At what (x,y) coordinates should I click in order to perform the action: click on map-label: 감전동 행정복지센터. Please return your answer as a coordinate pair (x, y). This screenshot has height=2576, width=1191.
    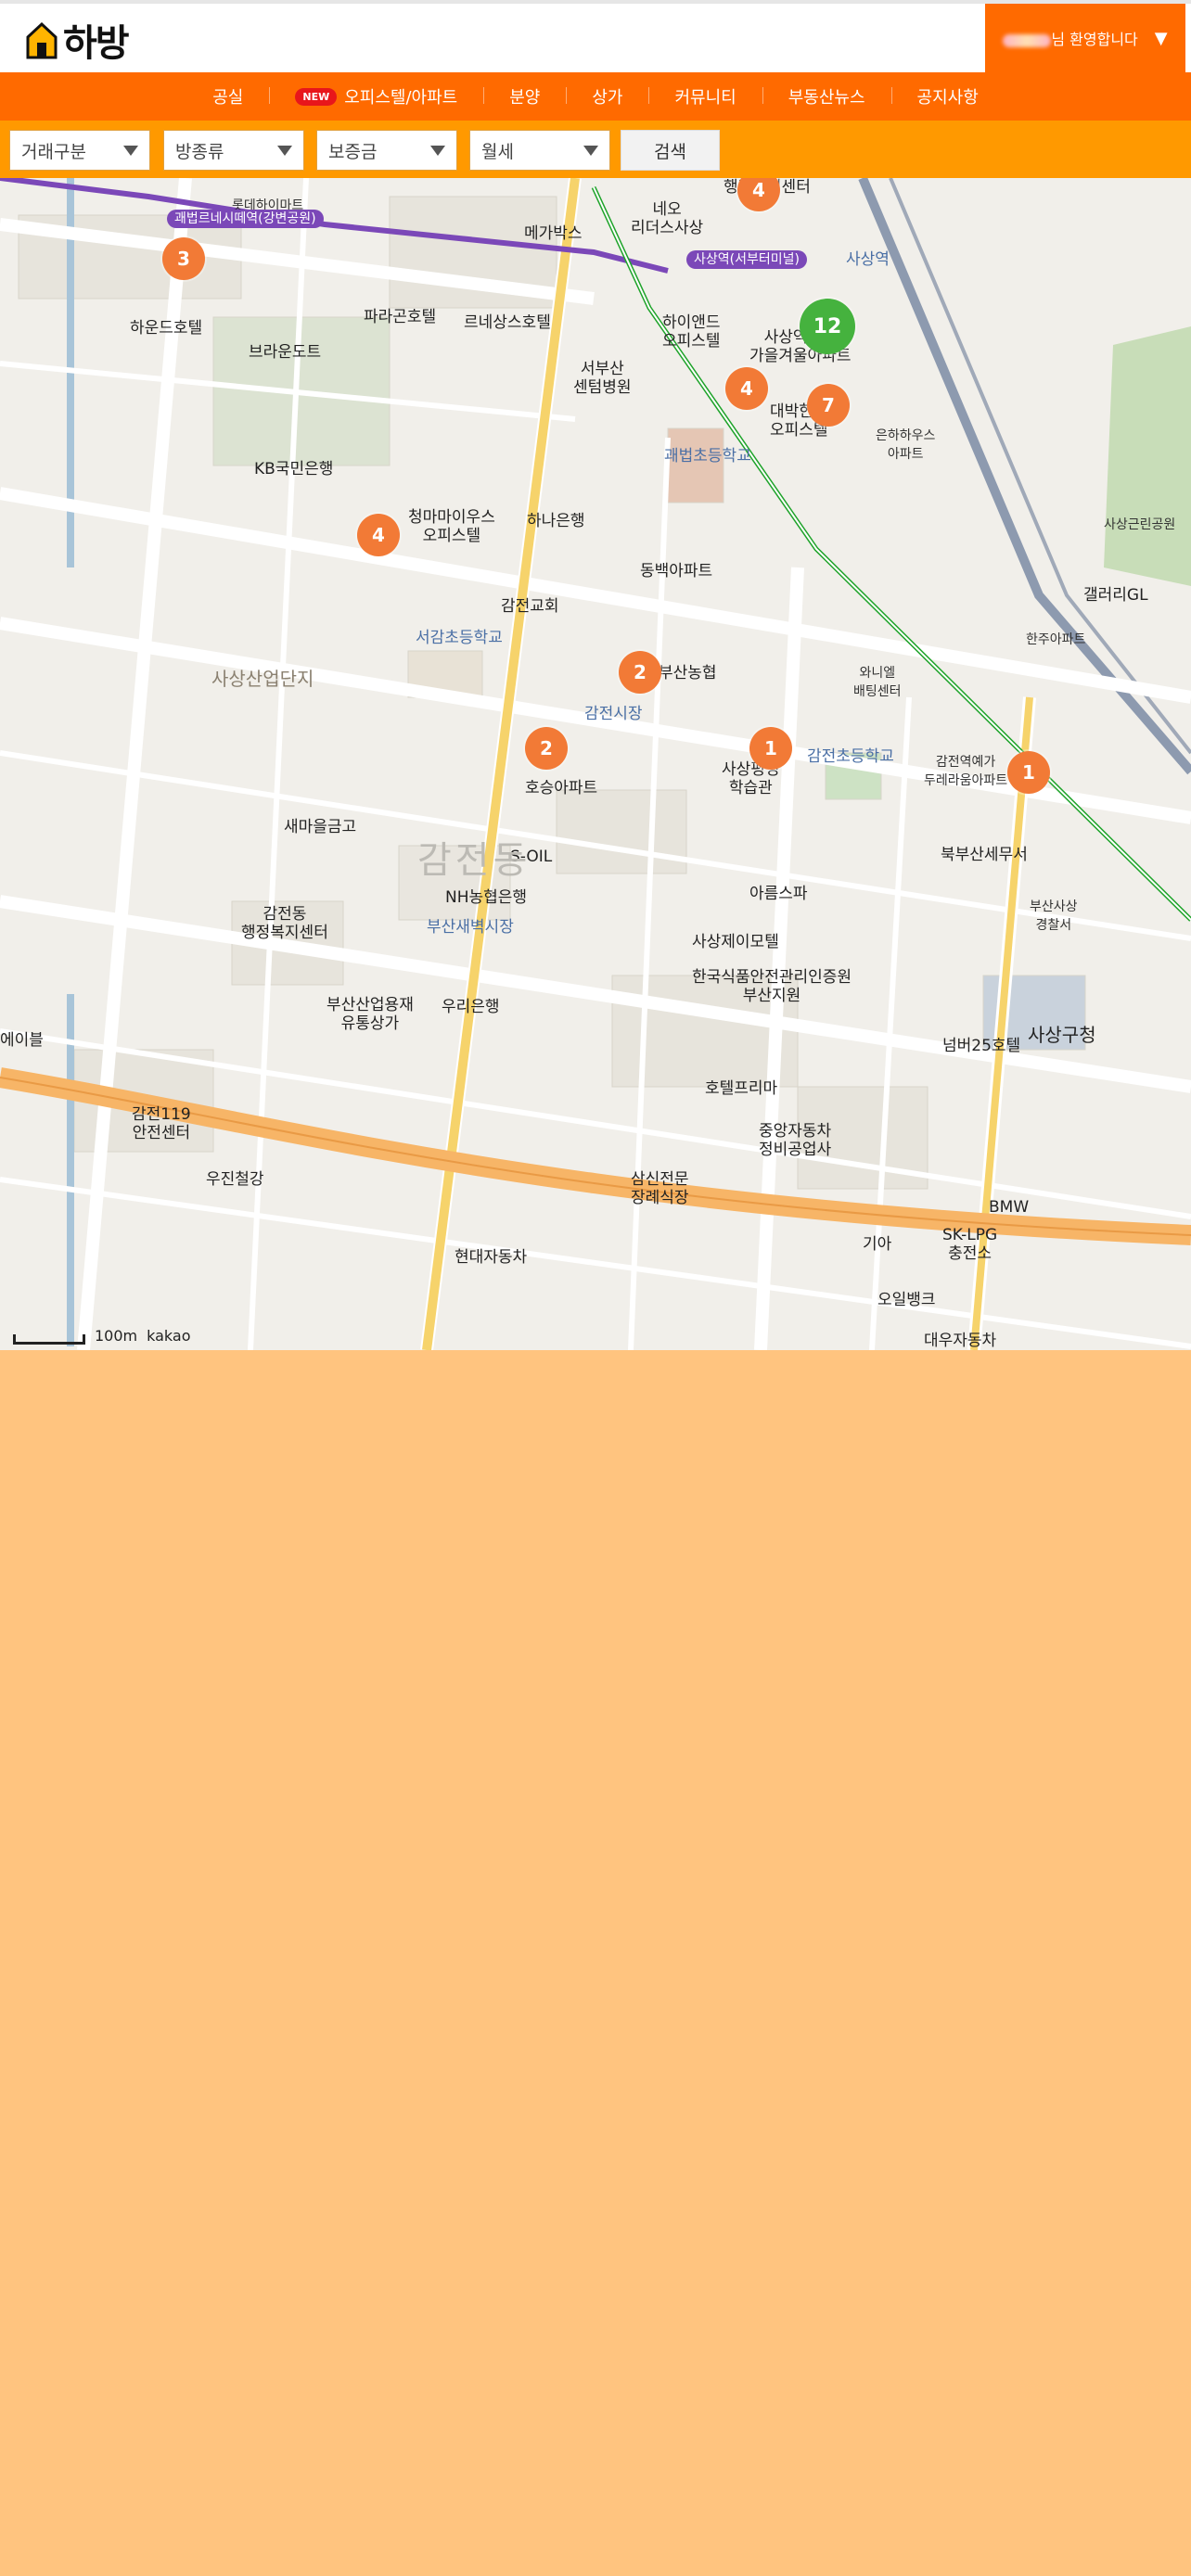
    Looking at the image, I should click on (284, 923).